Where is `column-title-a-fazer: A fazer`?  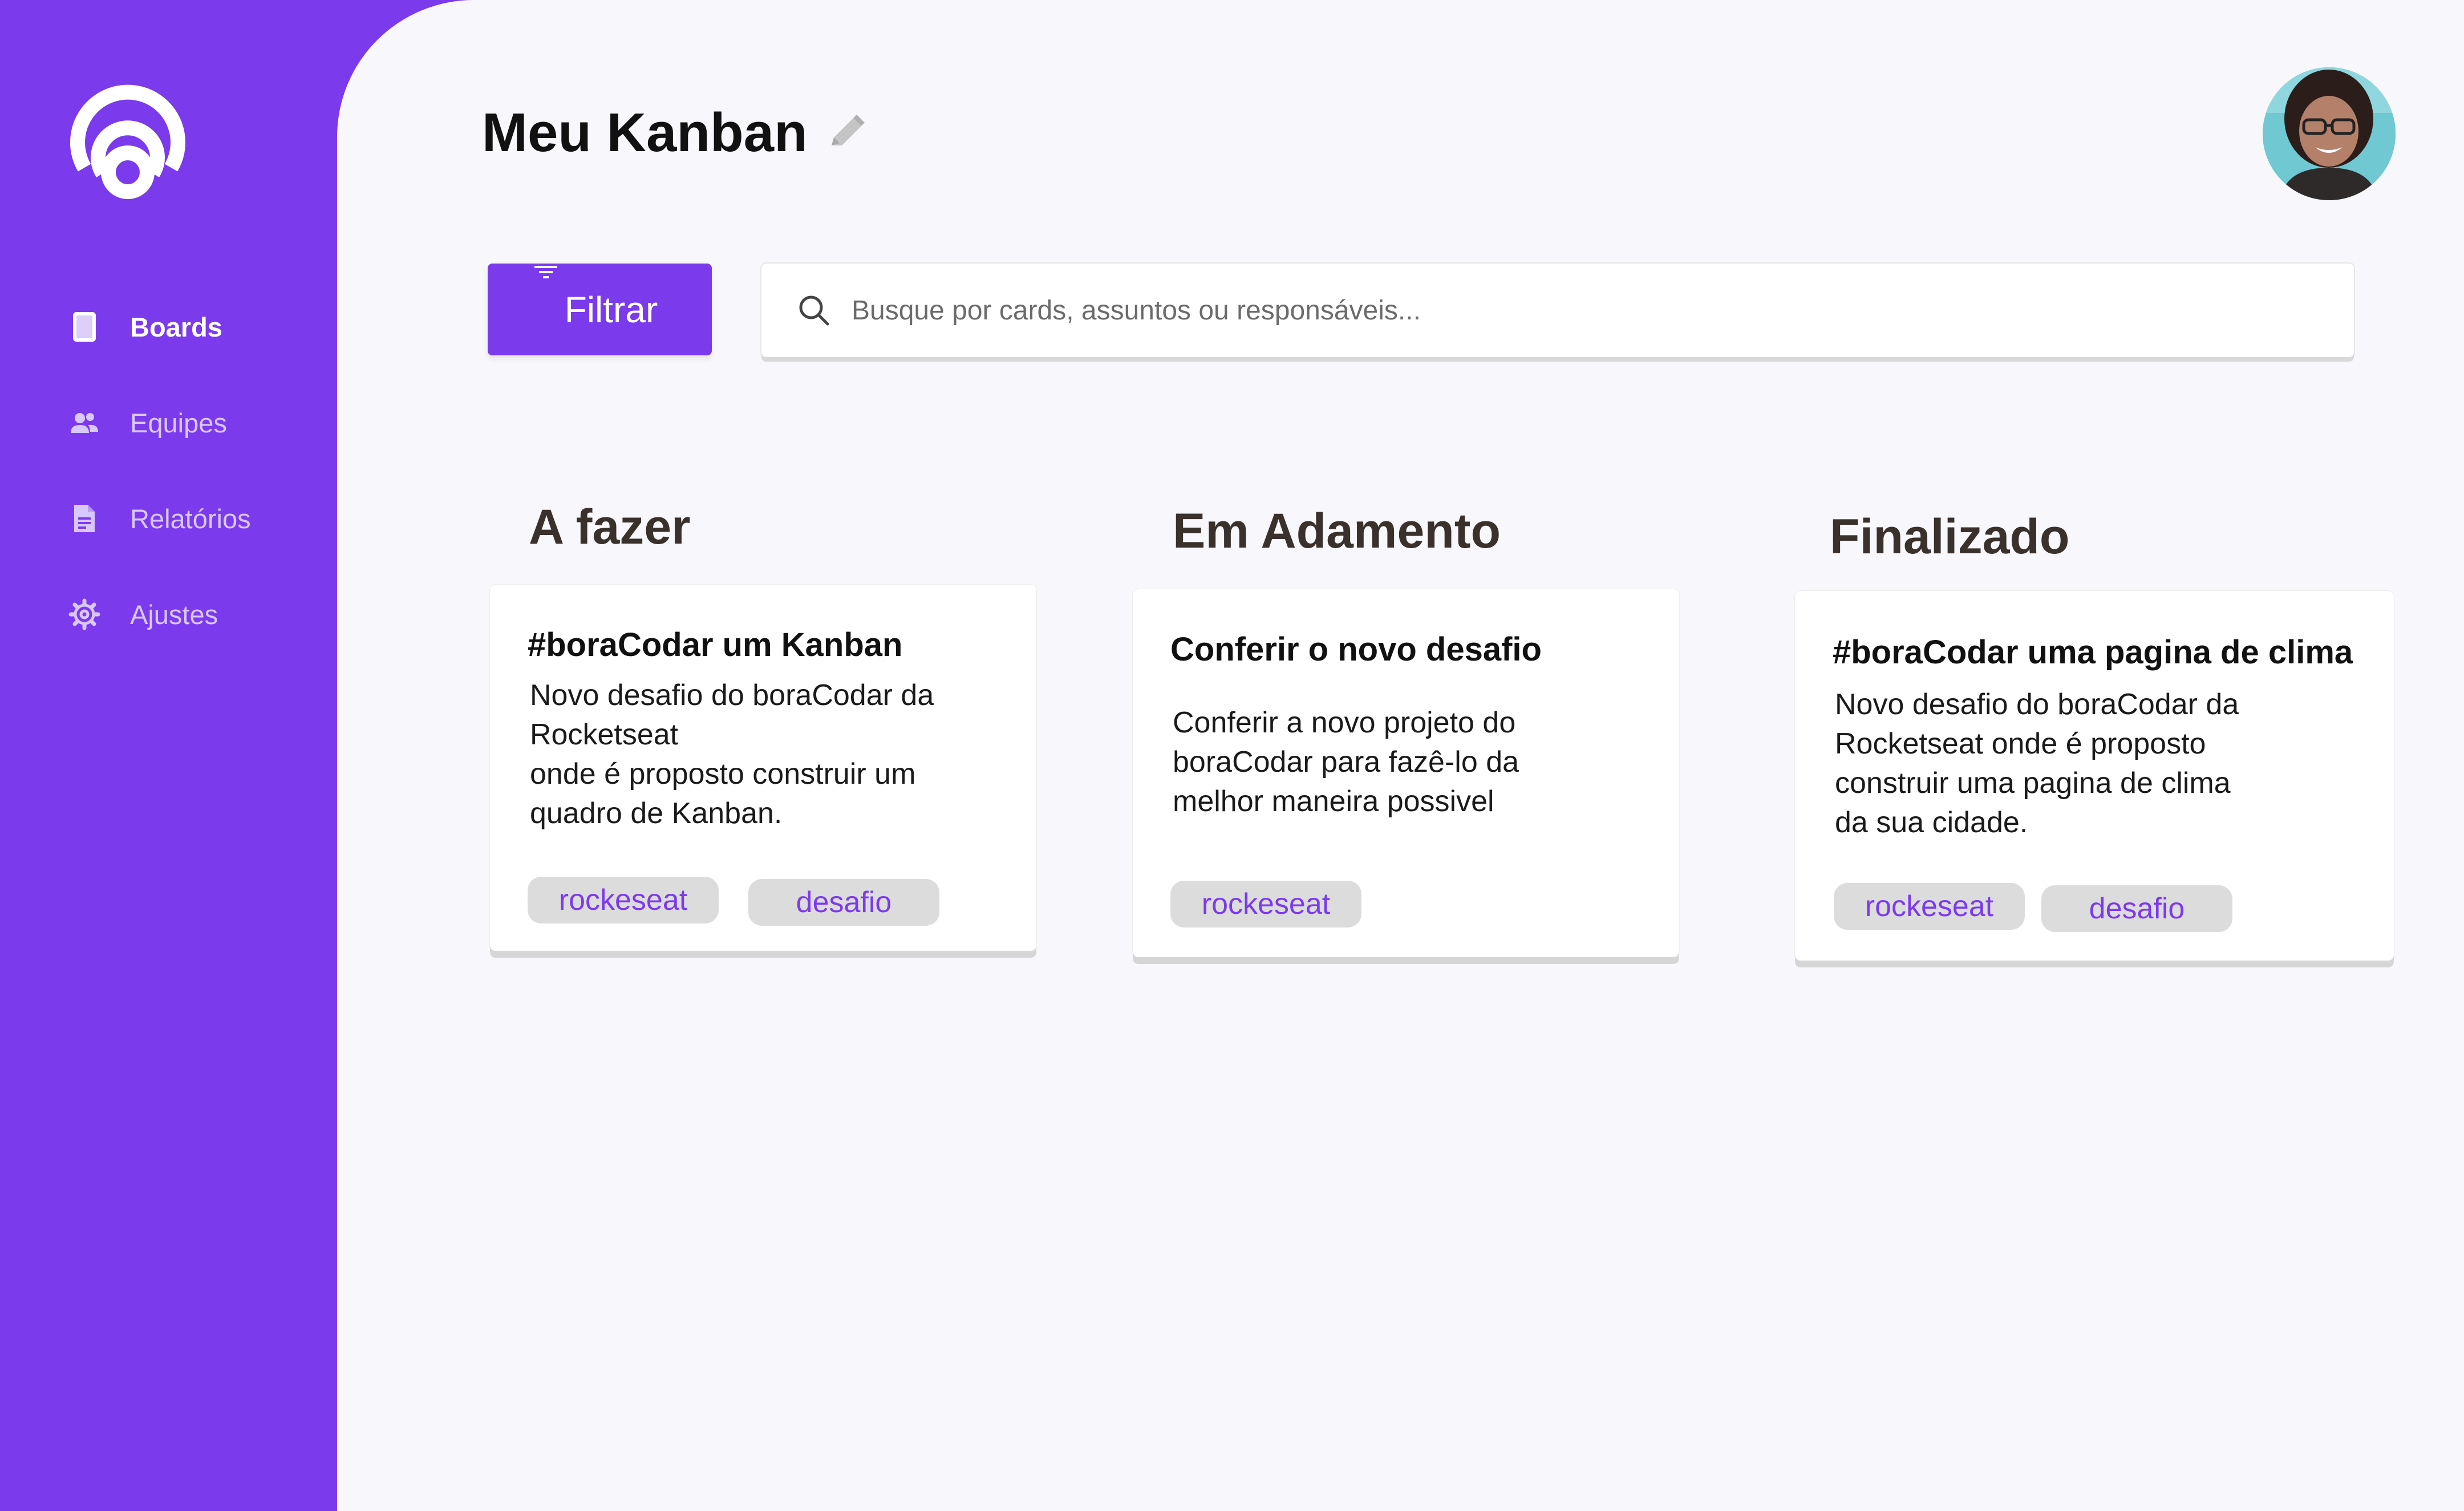 column-title-a-fazer: A fazer is located at coordinates (610, 527).